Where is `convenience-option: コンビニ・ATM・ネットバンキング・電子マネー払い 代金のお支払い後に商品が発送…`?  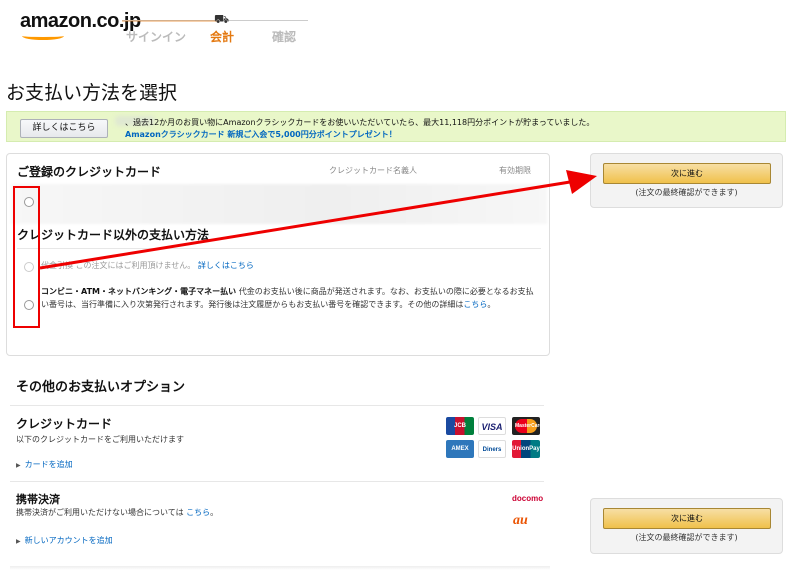 convenience-option: コンビニ・ATM・ネットバンキング・電子マネー払い 代金のお支払い後に商品が発送… is located at coordinates (289, 298).